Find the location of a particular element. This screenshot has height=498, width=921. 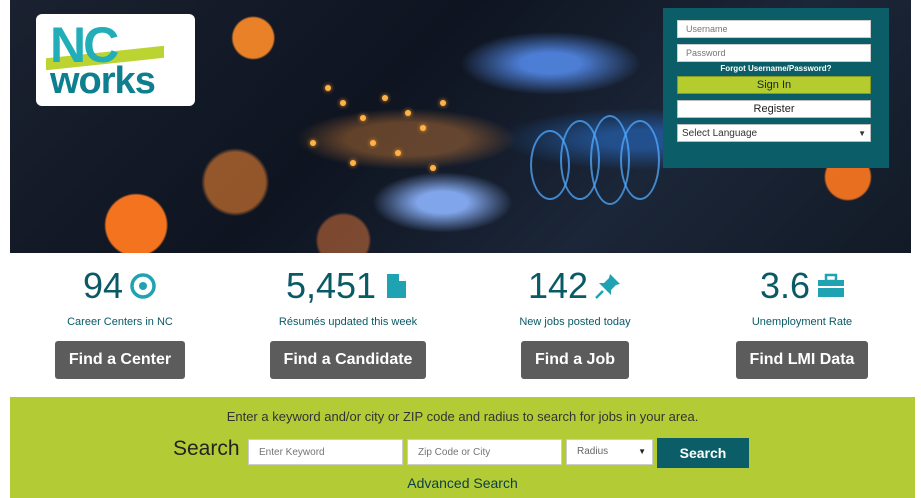

forgot-credentials-link: Forgot Username/Password? is located at coordinates (776, 68).